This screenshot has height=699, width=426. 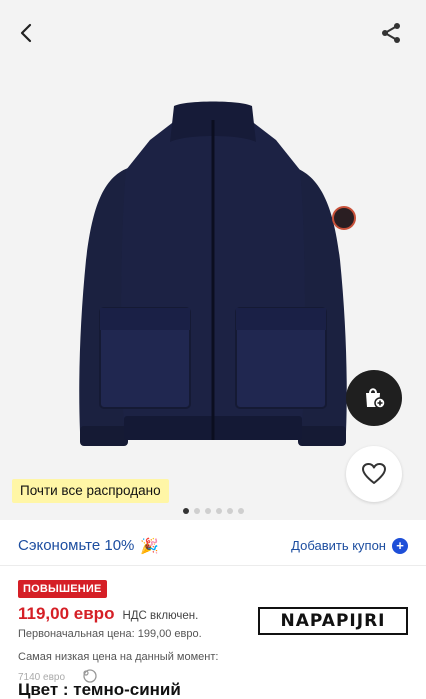 I want to click on shopping-bag-add-icon, so click(x=376, y=398).